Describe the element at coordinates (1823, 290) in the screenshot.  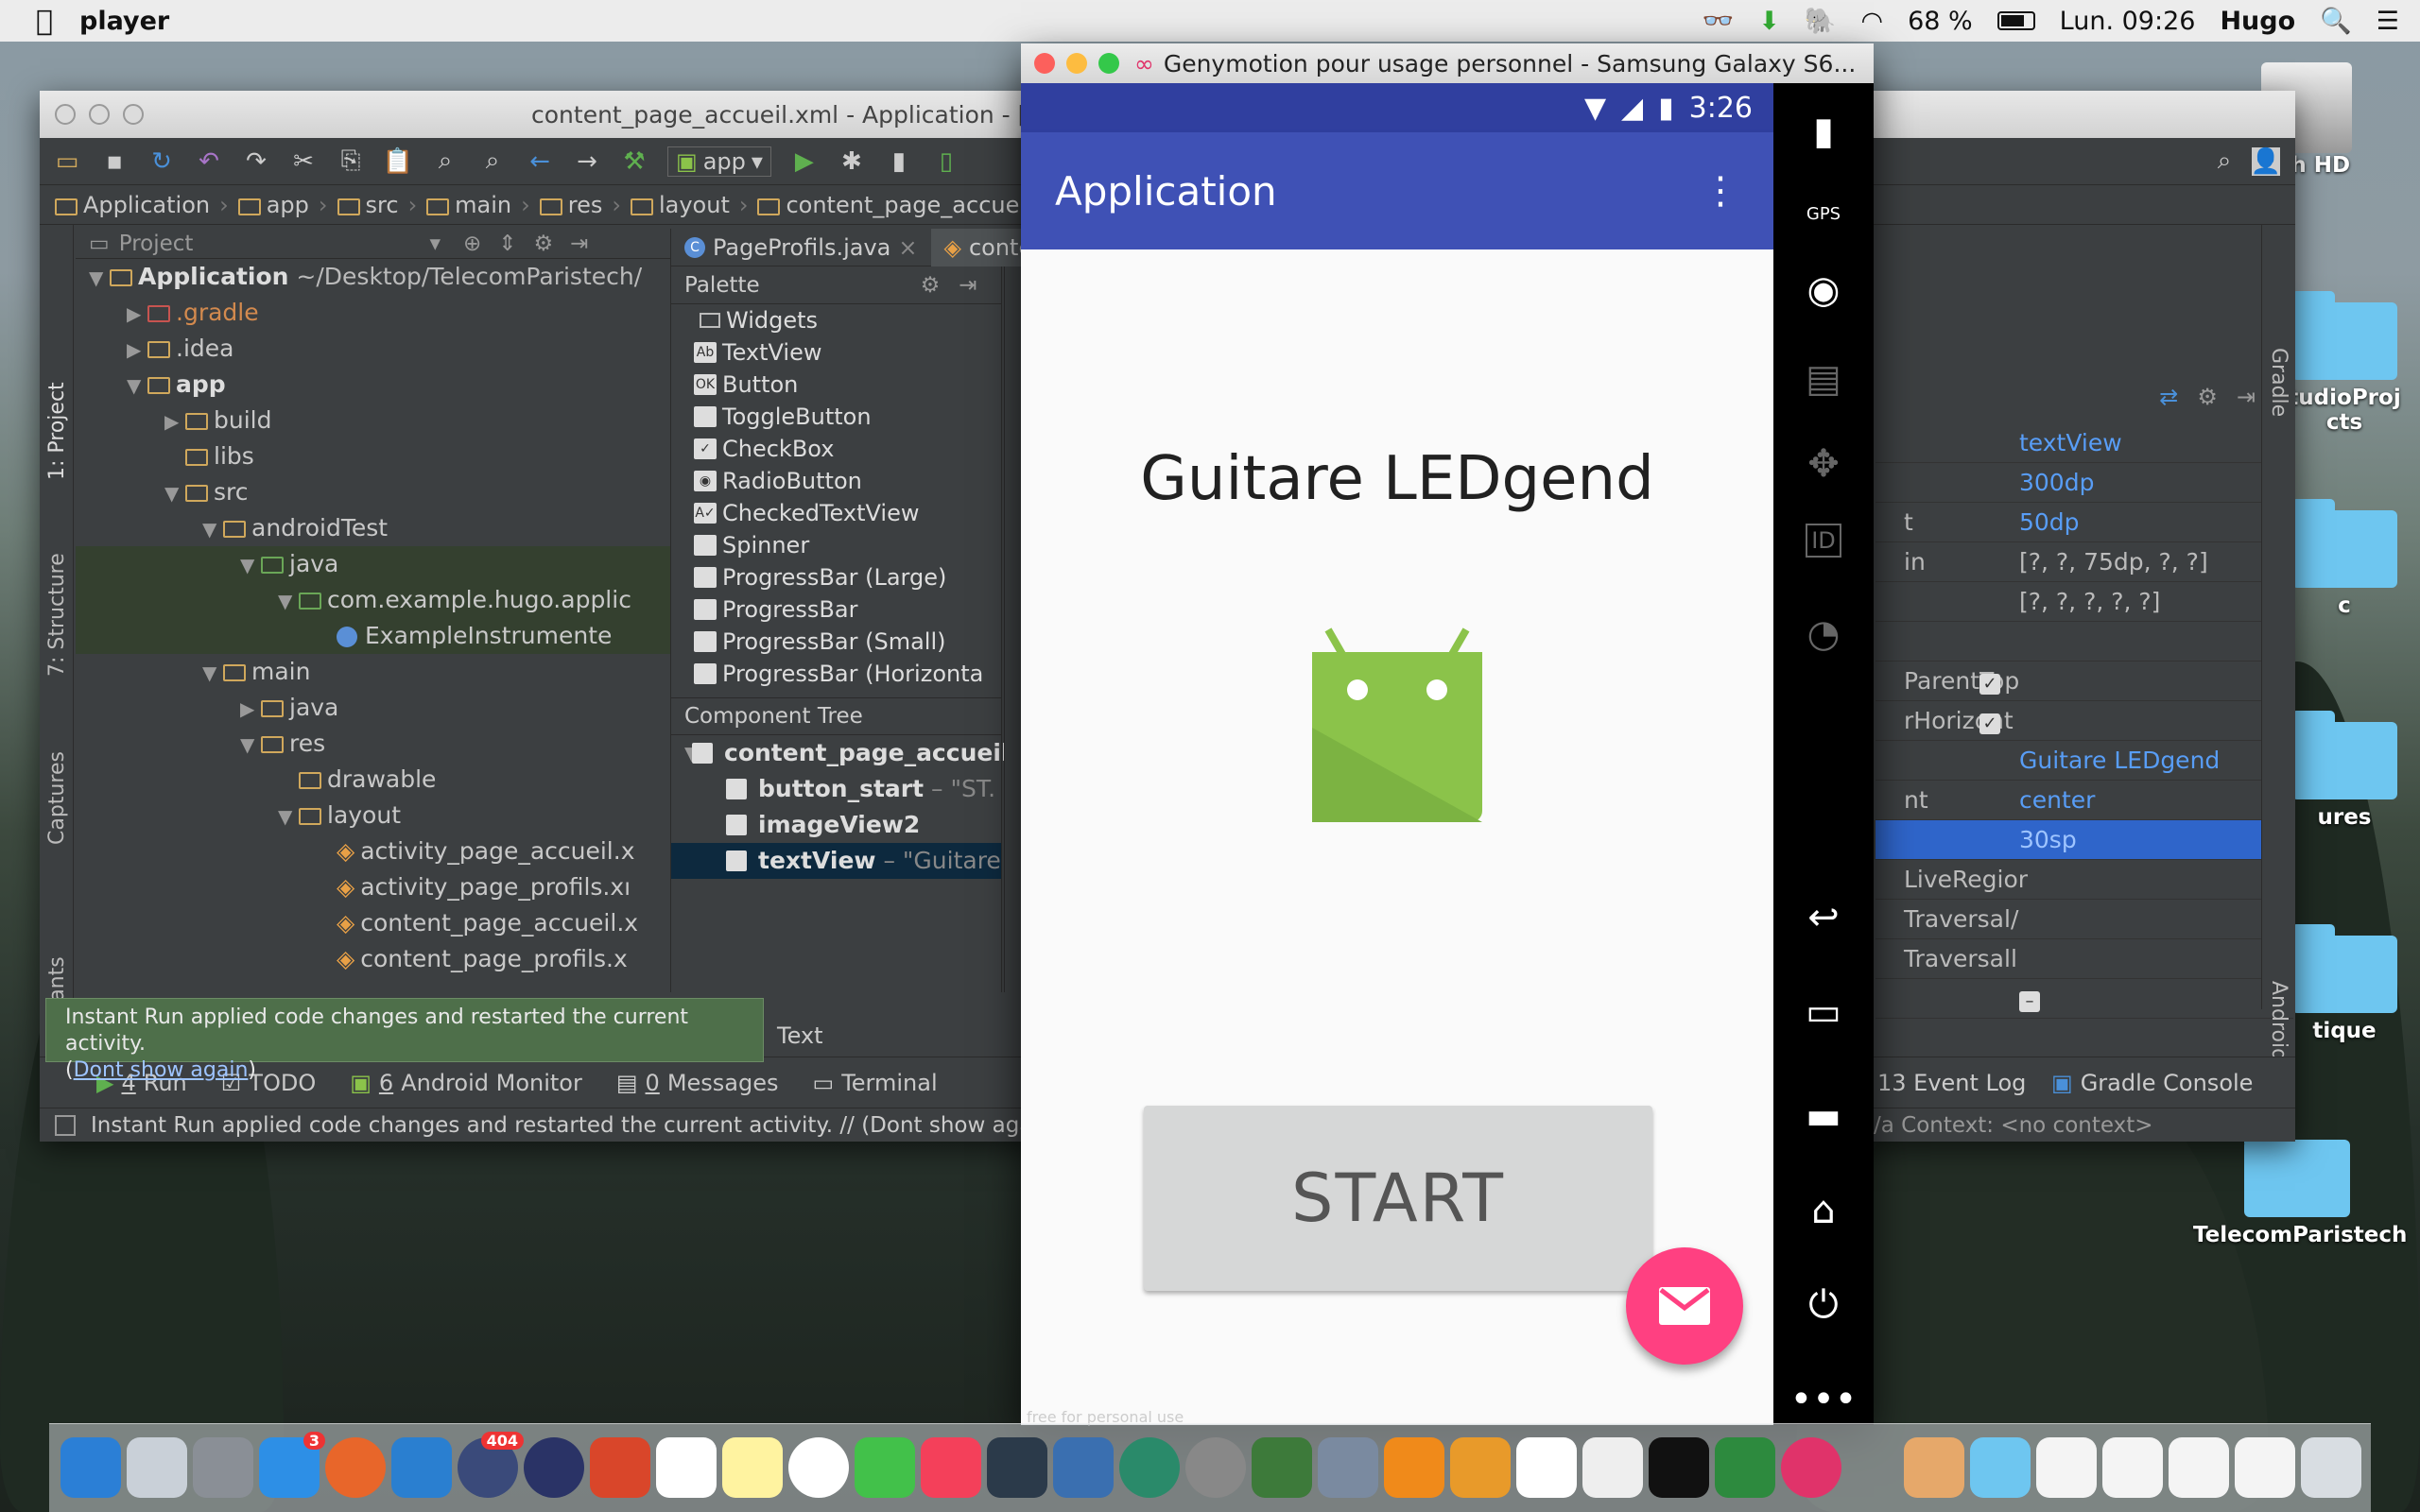
I see `webcam-widget-icon: ◉` at that location.